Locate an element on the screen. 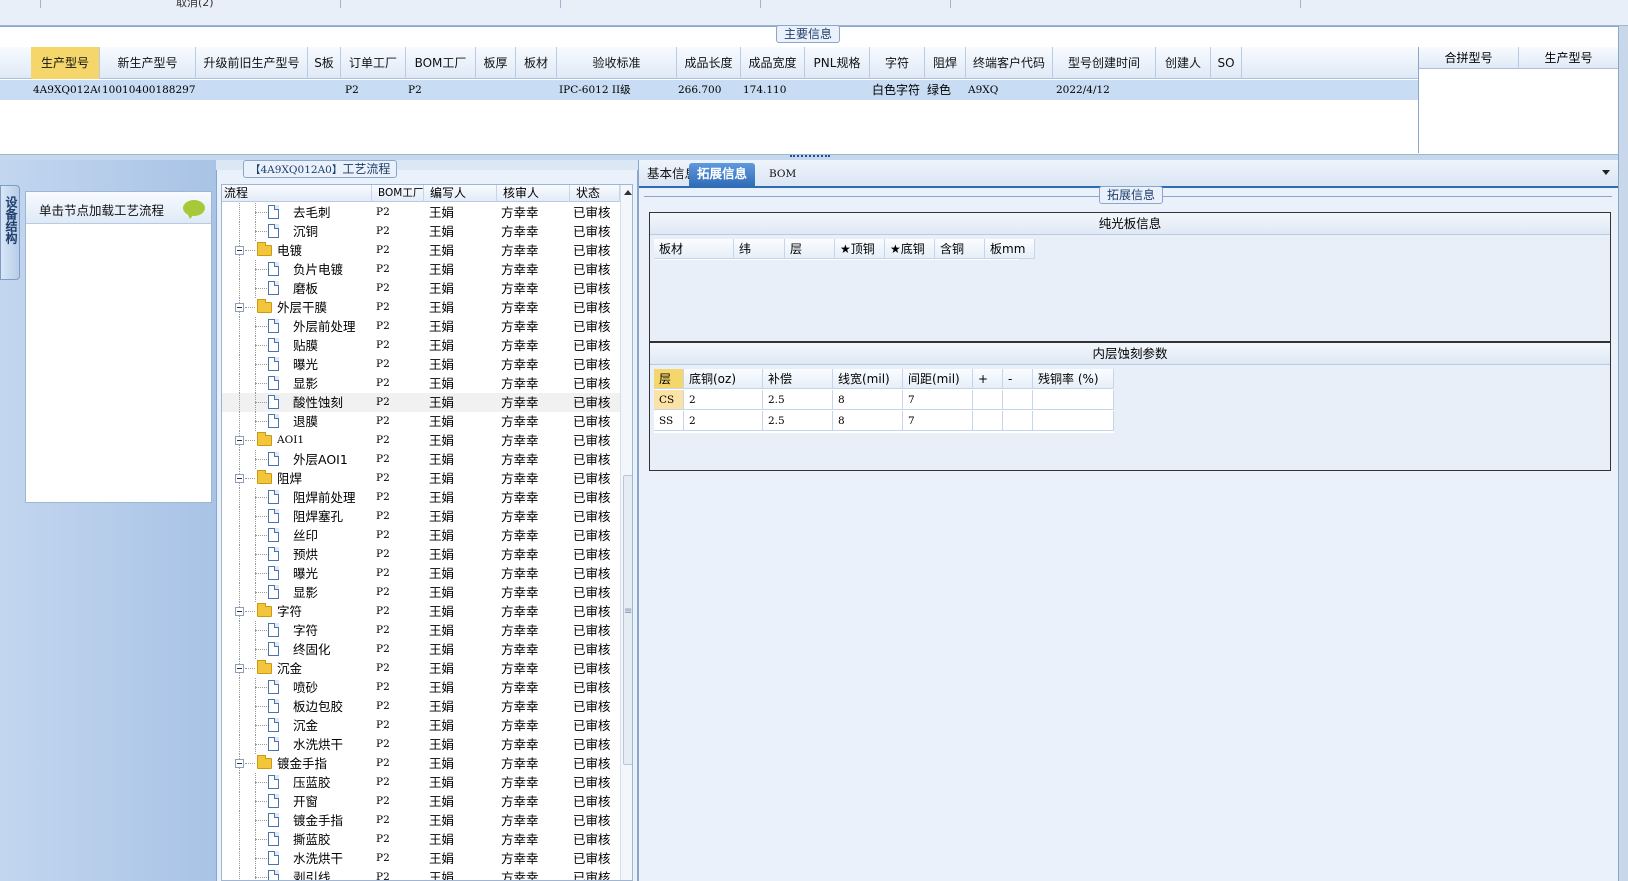 This screenshot has width=1628, height=881. cell-s-board is located at coordinates (324, 90).